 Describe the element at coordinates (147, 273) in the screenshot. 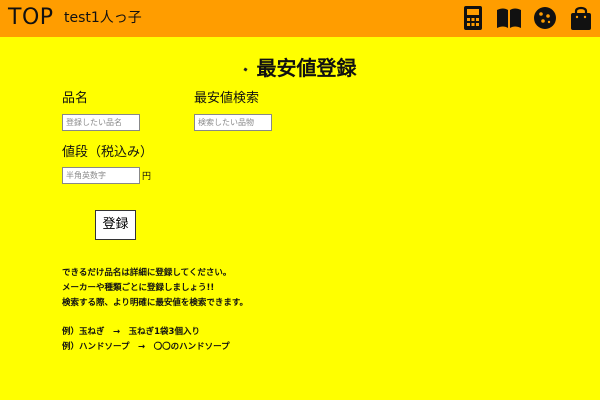

I see `note-line-1: できるだけ品名は詳細に登録してください。` at that location.